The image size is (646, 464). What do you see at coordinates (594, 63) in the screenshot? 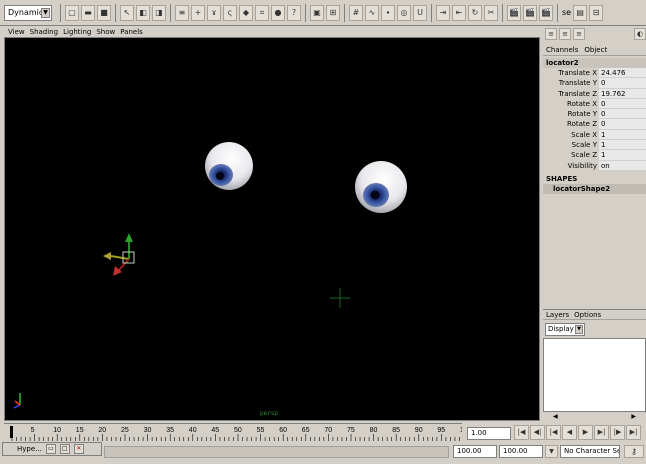
I see `object-name: locator2` at bounding box center [594, 63].